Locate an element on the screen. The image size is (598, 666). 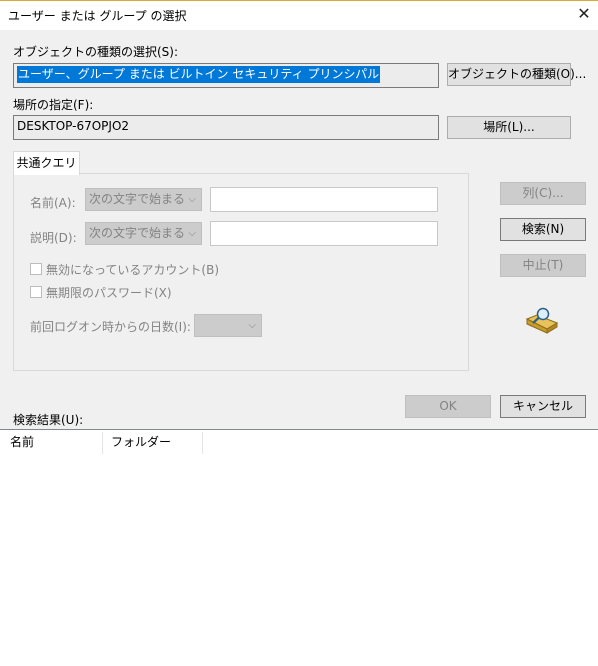
close-icon: ✕ is located at coordinates (584, 14).